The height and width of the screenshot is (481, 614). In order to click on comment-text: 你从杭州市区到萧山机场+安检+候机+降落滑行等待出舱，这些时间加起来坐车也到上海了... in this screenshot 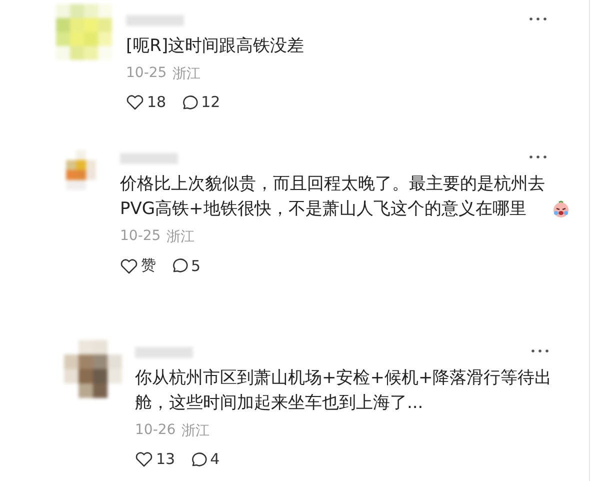, I will do `click(344, 391)`.